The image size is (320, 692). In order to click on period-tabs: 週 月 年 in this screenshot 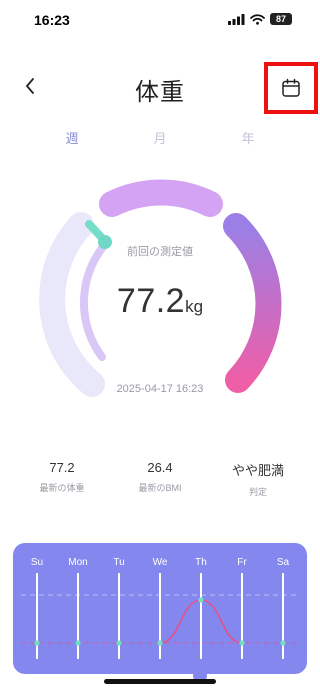, I will do `click(160, 138)`.